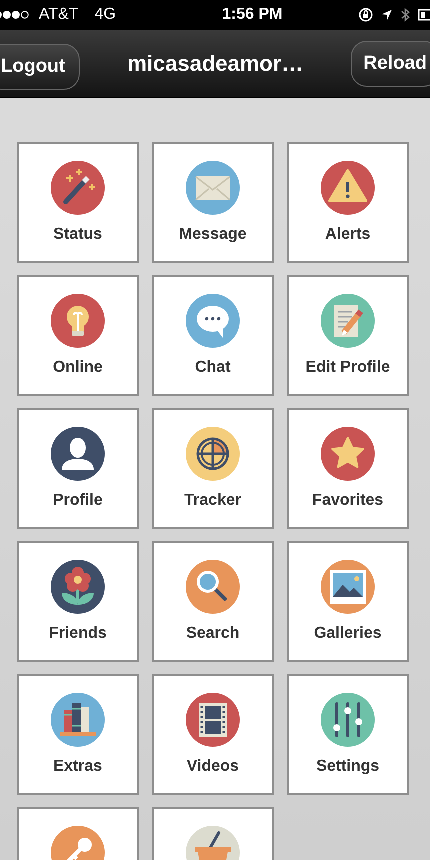 This screenshot has width=430, height=860. I want to click on menu-tile: Friends, so click(78, 601).